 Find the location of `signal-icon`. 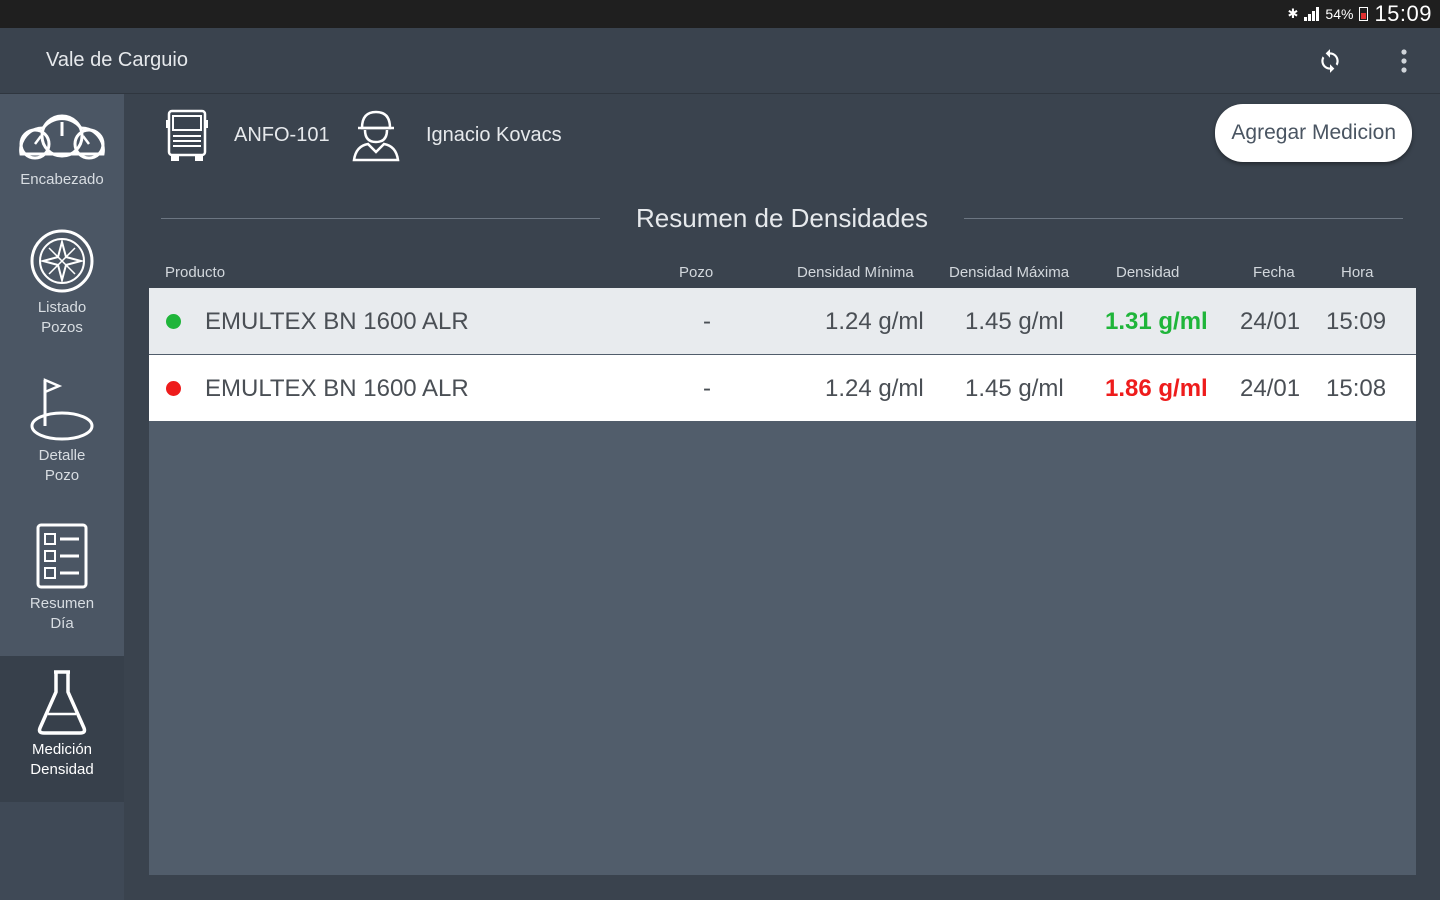

signal-icon is located at coordinates (1312, 14).